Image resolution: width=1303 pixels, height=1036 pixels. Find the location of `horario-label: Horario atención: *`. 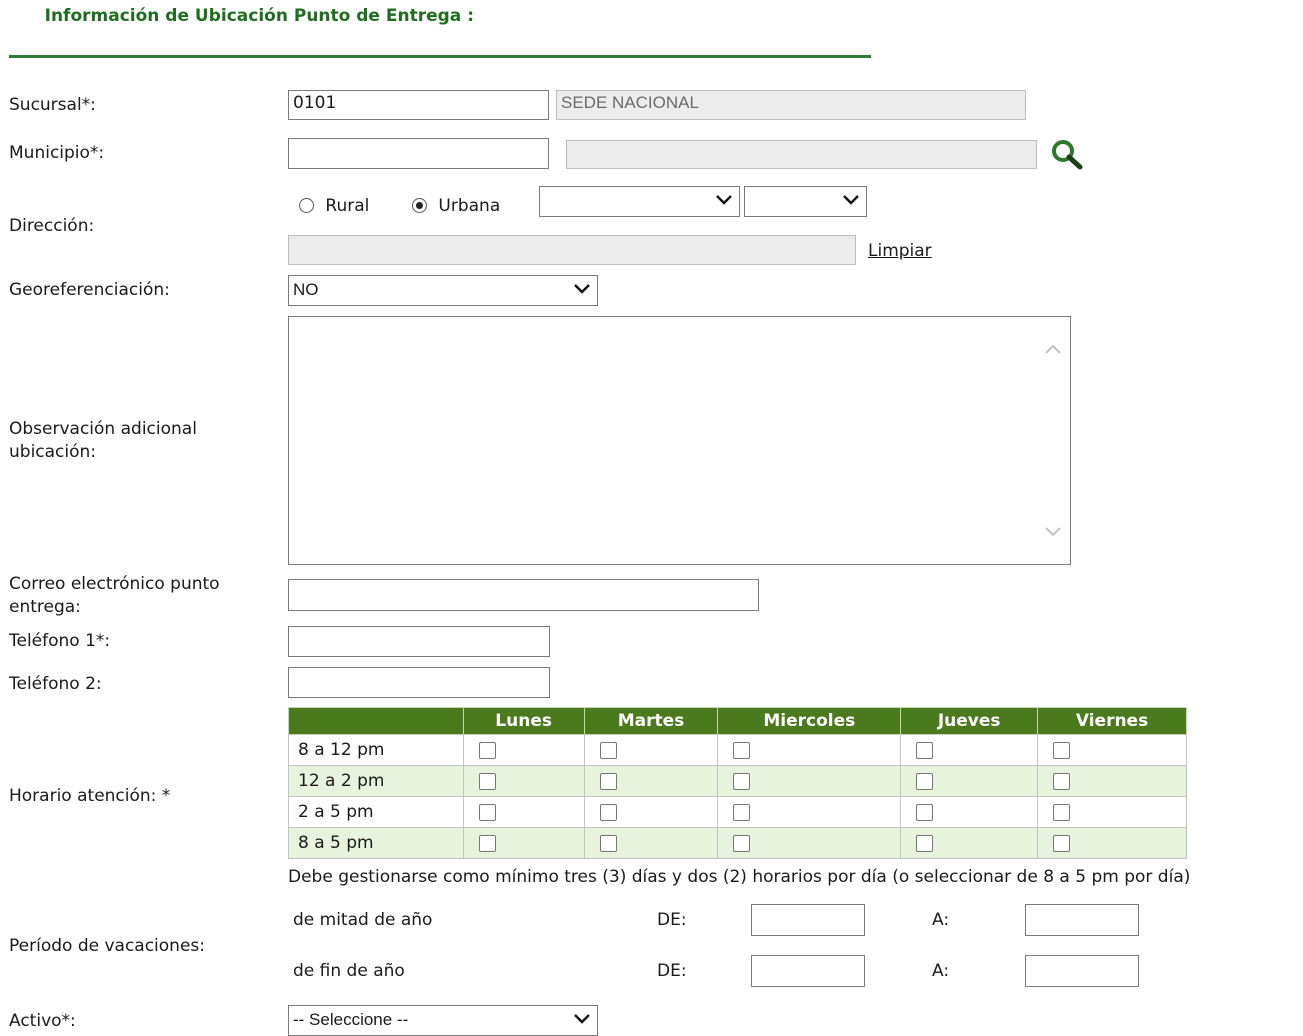

horario-label: Horario atención: * is located at coordinates (90, 796).